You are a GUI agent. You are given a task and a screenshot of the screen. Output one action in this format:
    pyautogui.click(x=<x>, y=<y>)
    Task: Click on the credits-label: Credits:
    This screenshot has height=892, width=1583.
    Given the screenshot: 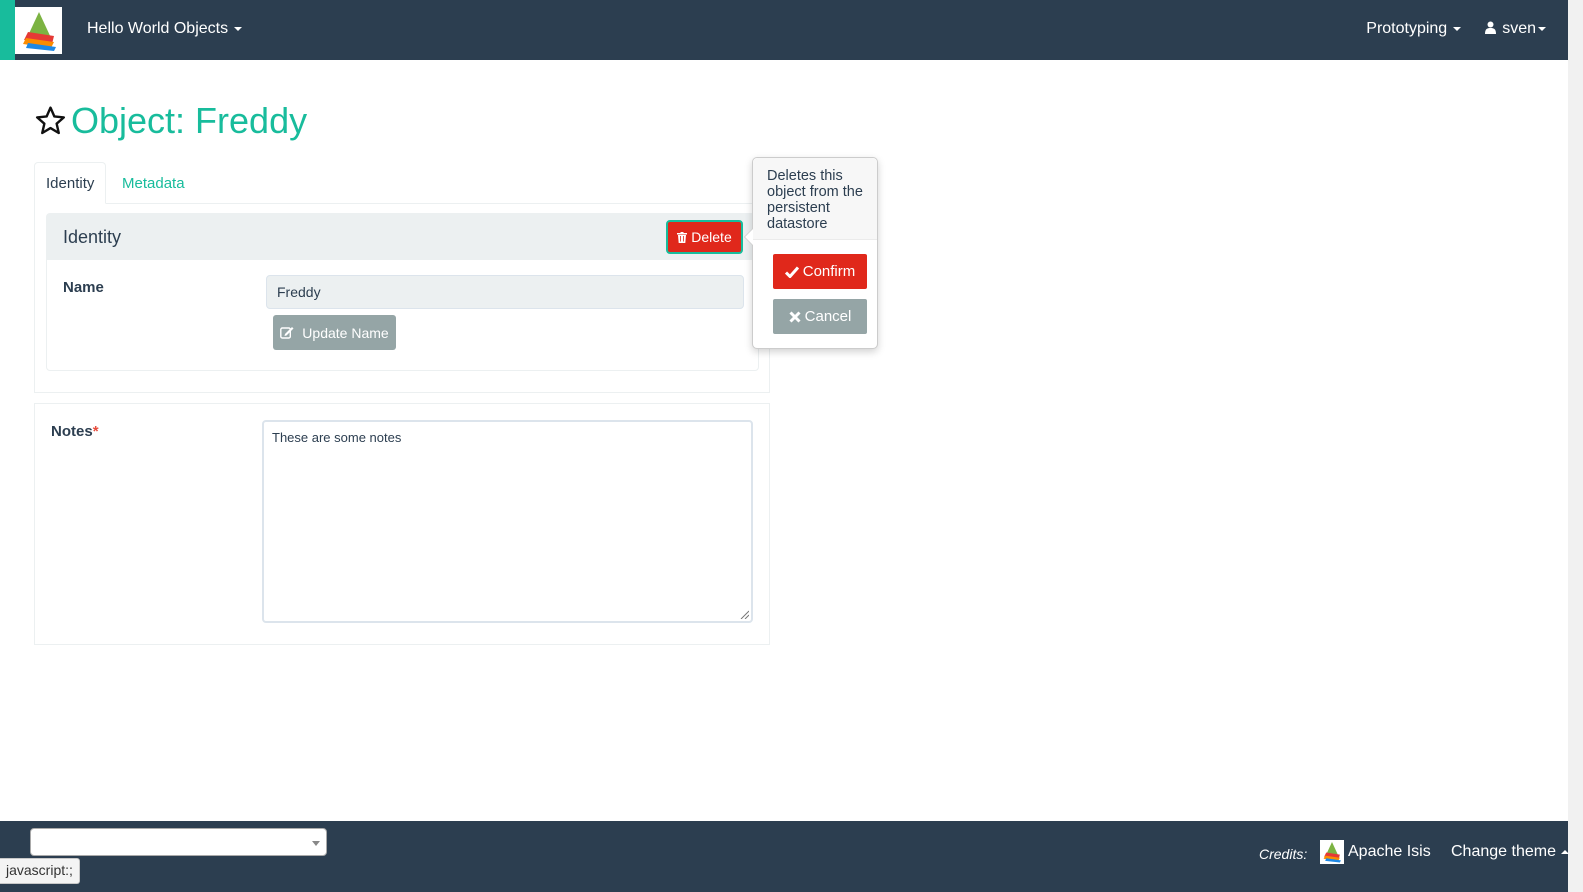 What is the action you would take?
    pyautogui.click(x=1283, y=854)
    